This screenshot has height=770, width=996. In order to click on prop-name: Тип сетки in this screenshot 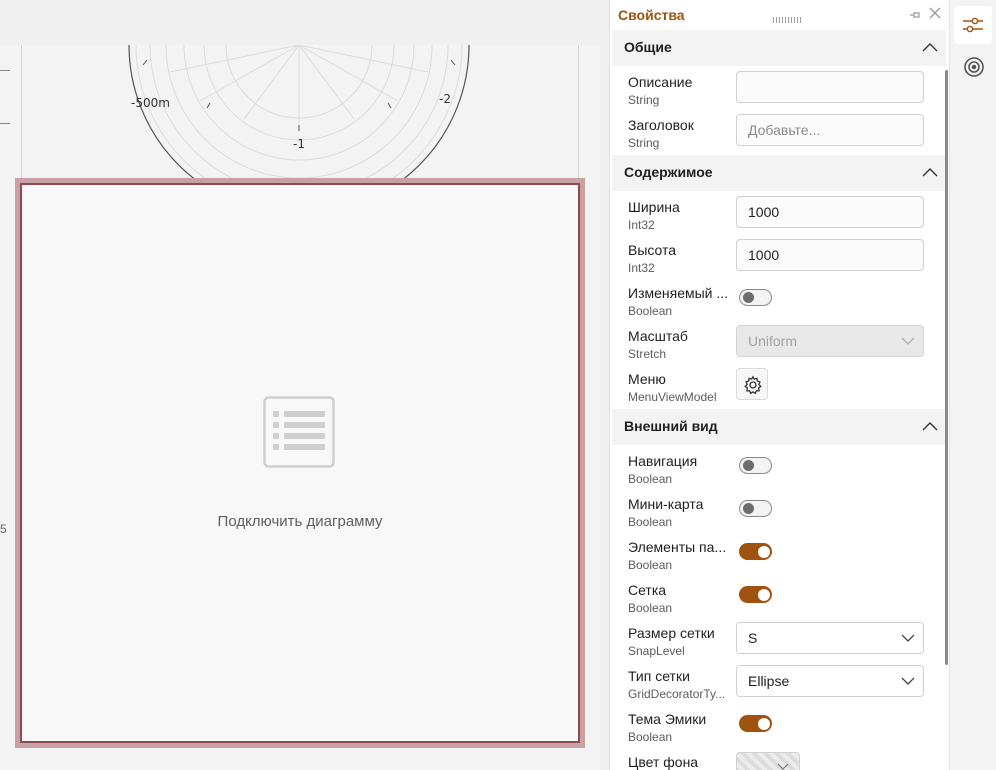, I will do `click(659, 676)`.